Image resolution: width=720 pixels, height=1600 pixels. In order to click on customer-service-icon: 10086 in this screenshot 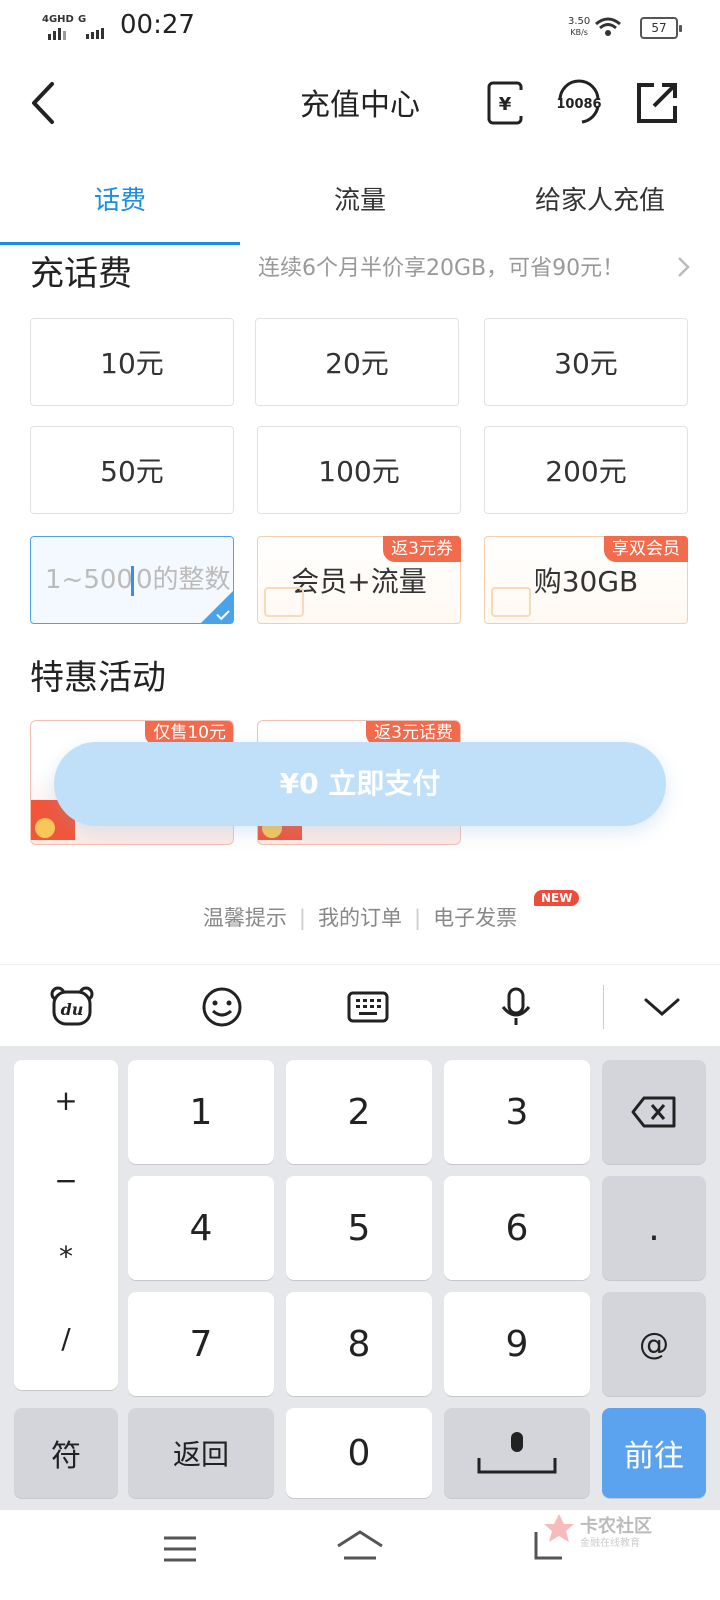, I will do `click(579, 103)`.